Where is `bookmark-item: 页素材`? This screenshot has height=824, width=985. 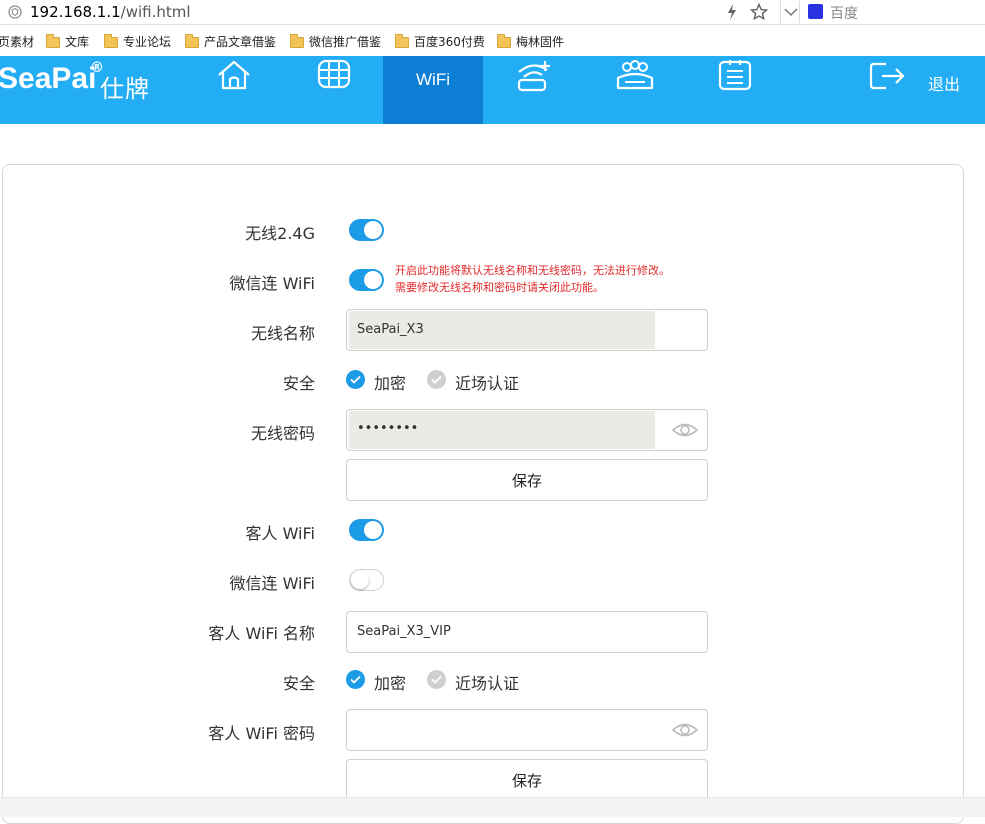
bookmark-item: 页素材 is located at coordinates (17, 41).